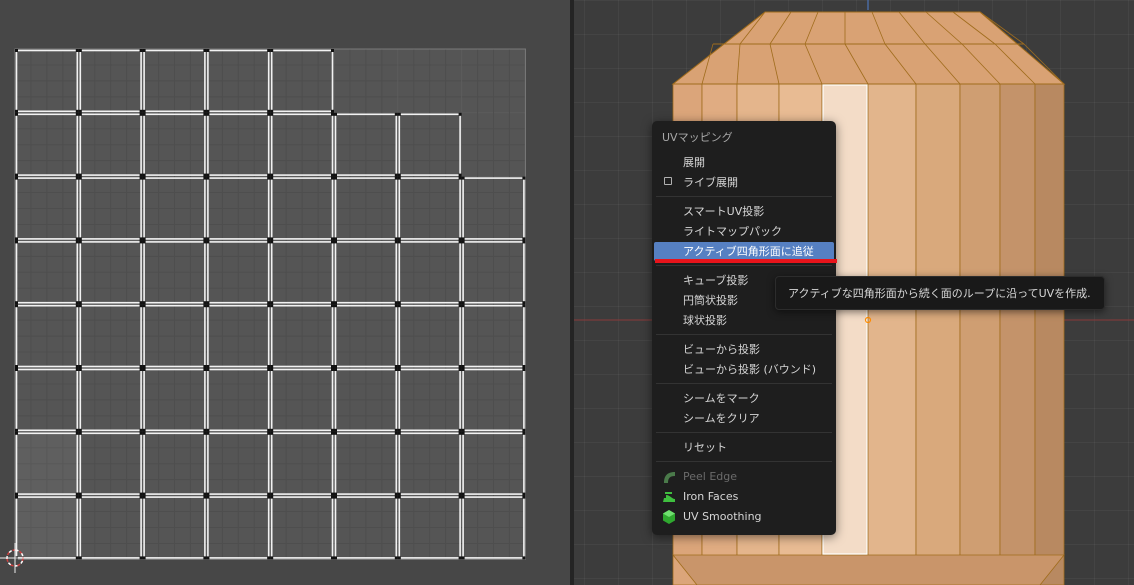 This screenshot has height=585, width=1134. What do you see at coordinates (669, 497) in the screenshot?
I see `iron-faces-icon` at bounding box center [669, 497].